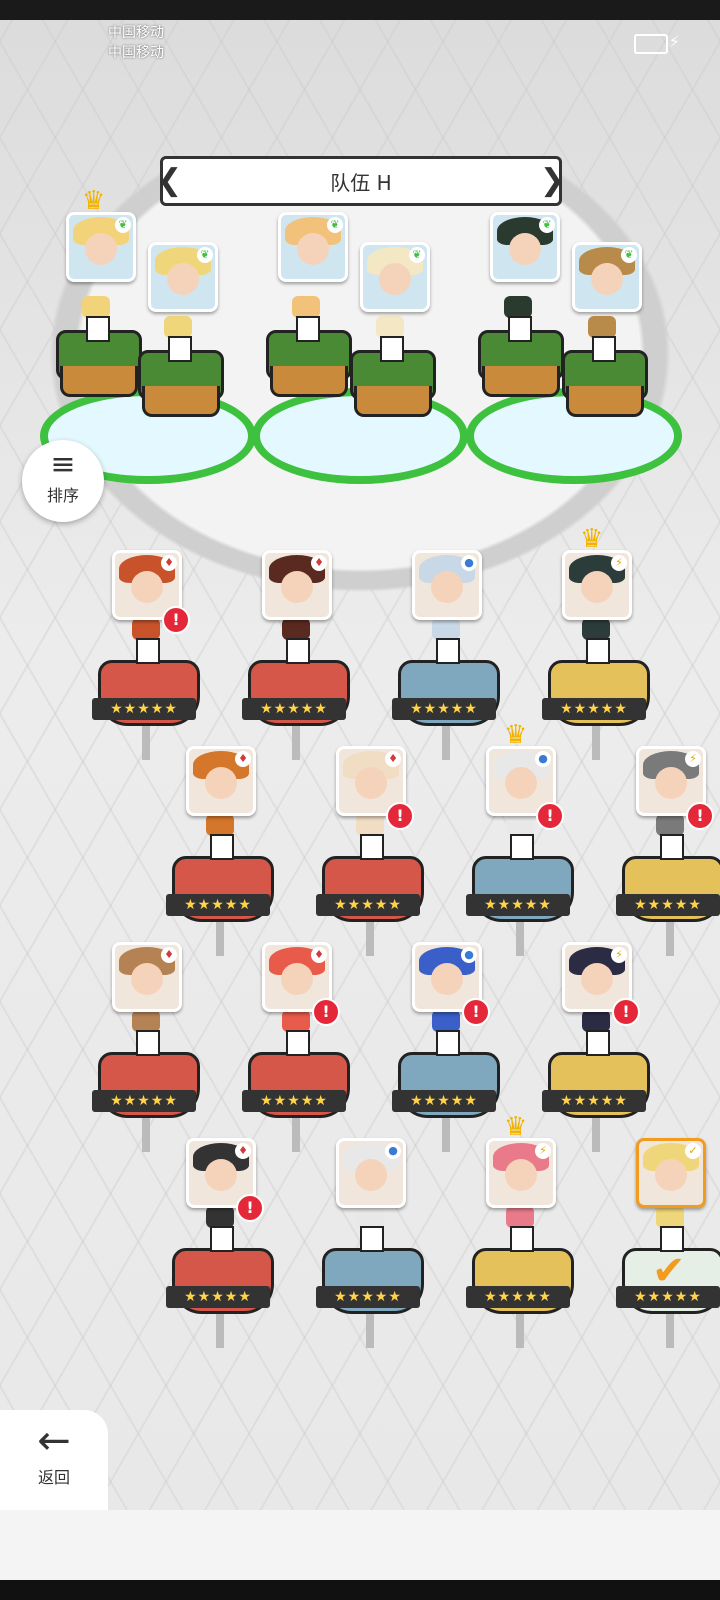  Describe the element at coordinates (136, 33) in the screenshot. I see `carrier-label: 中国移动` at that location.